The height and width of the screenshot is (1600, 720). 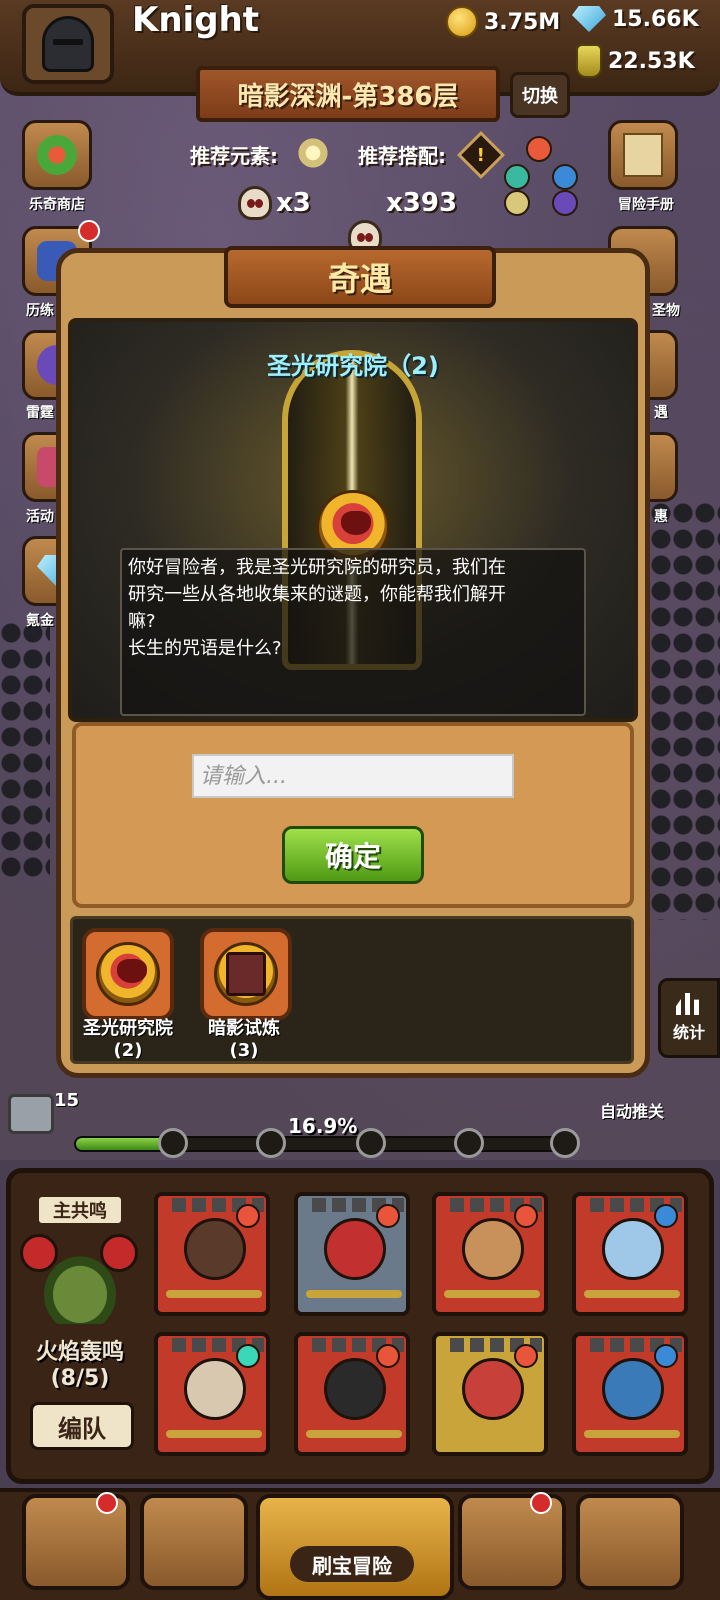 I want to click on event-name: 圣光研究院（2), so click(x=353, y=366).